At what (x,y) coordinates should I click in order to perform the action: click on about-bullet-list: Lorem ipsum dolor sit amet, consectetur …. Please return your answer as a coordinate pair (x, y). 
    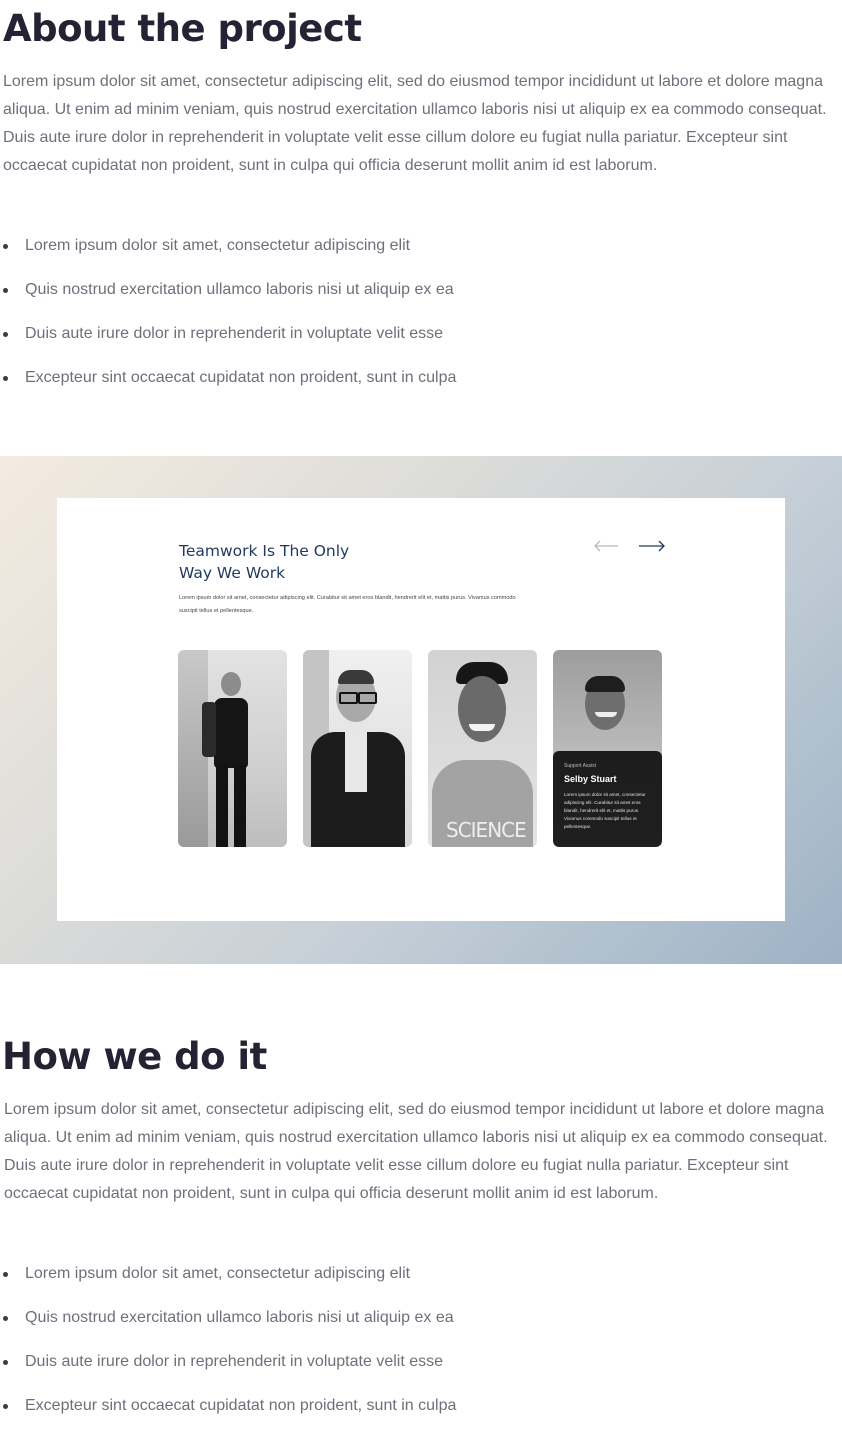
    Looking at the image, I should click on (421, 324).